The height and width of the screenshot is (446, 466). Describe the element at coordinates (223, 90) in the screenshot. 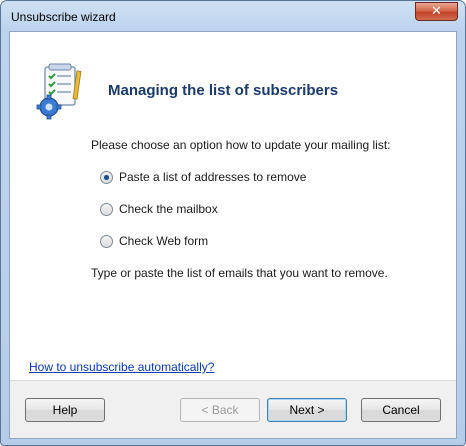

I see `page-title: Managing the list of subscribers` at that location.